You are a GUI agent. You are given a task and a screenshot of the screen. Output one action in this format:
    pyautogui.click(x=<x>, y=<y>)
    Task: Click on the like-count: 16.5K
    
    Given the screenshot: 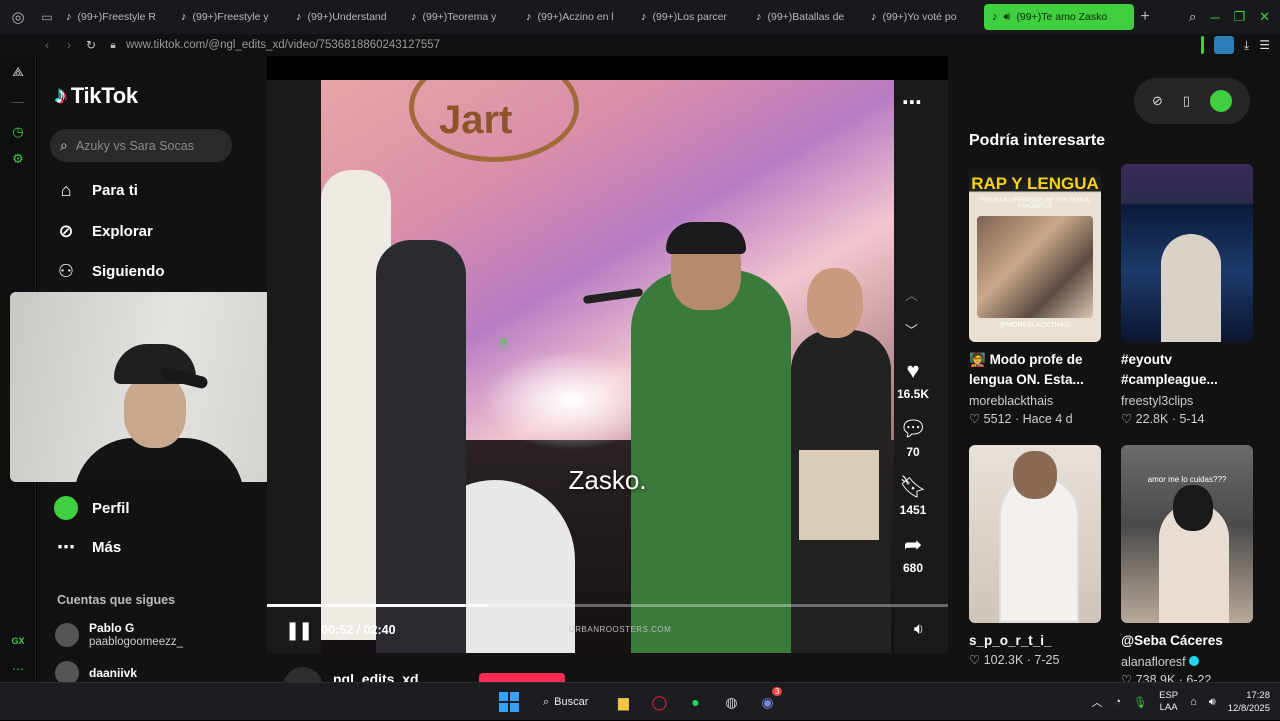 What is the action you would take?
    pyautogui.click(x=913, y=394)
    